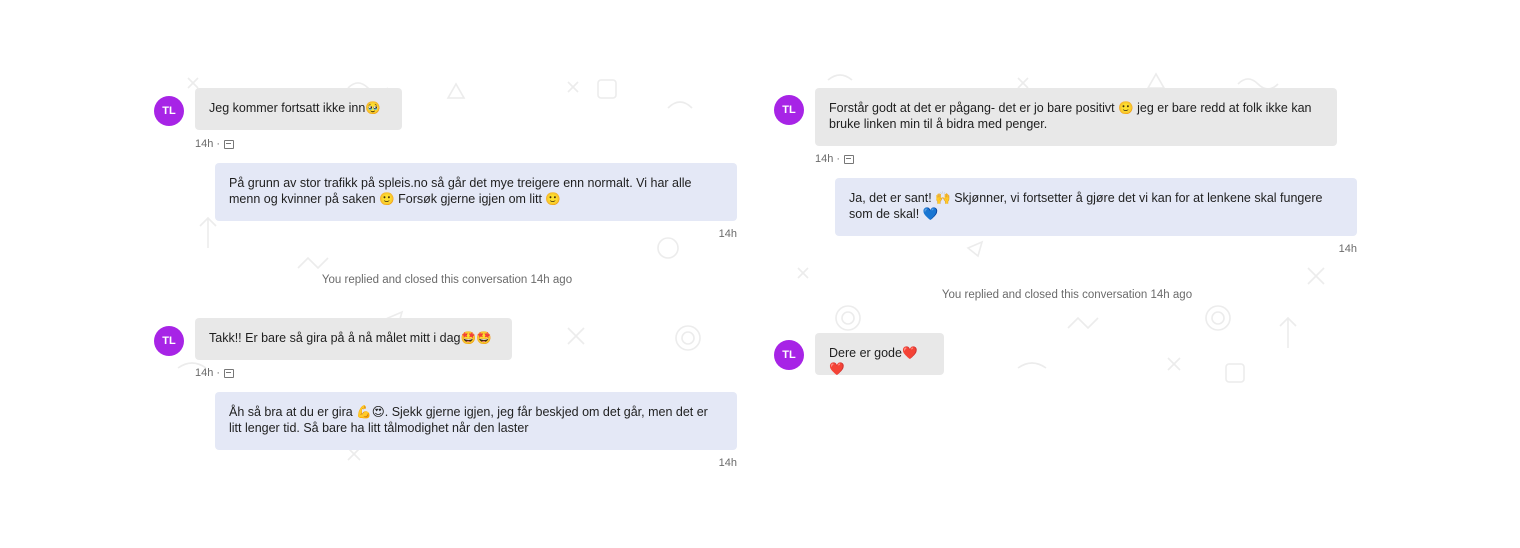 This screenshot has width=1520, height=548. What do you see at coordinates (879, 354) in the screenshot?
I see `incoming-message-bubble: Dere er gode❤️❤️` at bounding box center [879, 354].